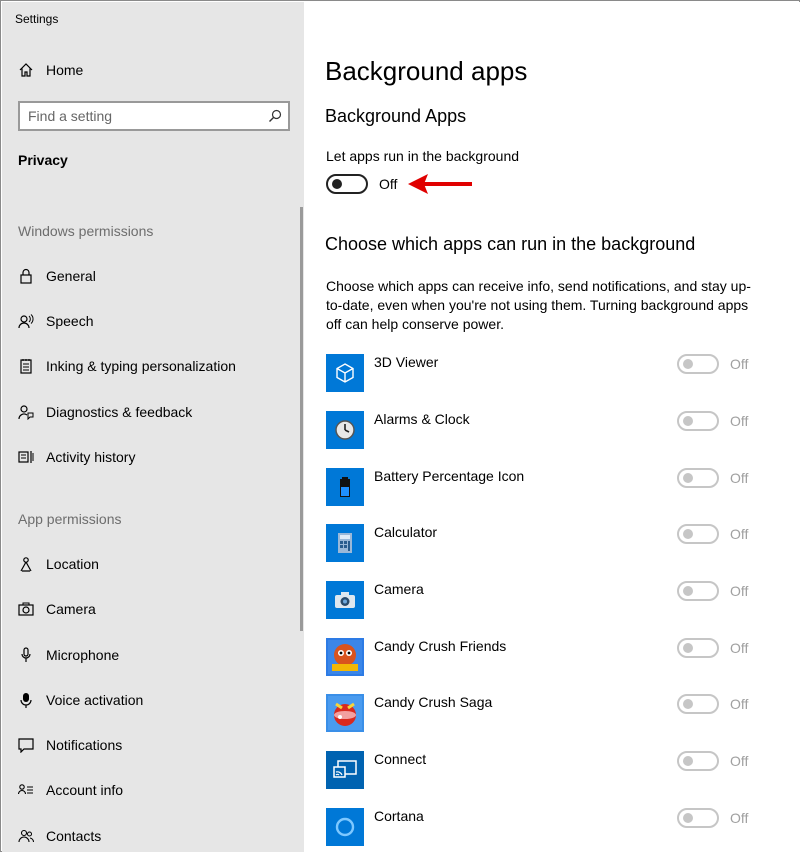 Image resolution: width=800 pixels, height=852 pixels. Describe the element at coordinates (26, 745) in the screenshot. I see `notifications-icon` at that location.